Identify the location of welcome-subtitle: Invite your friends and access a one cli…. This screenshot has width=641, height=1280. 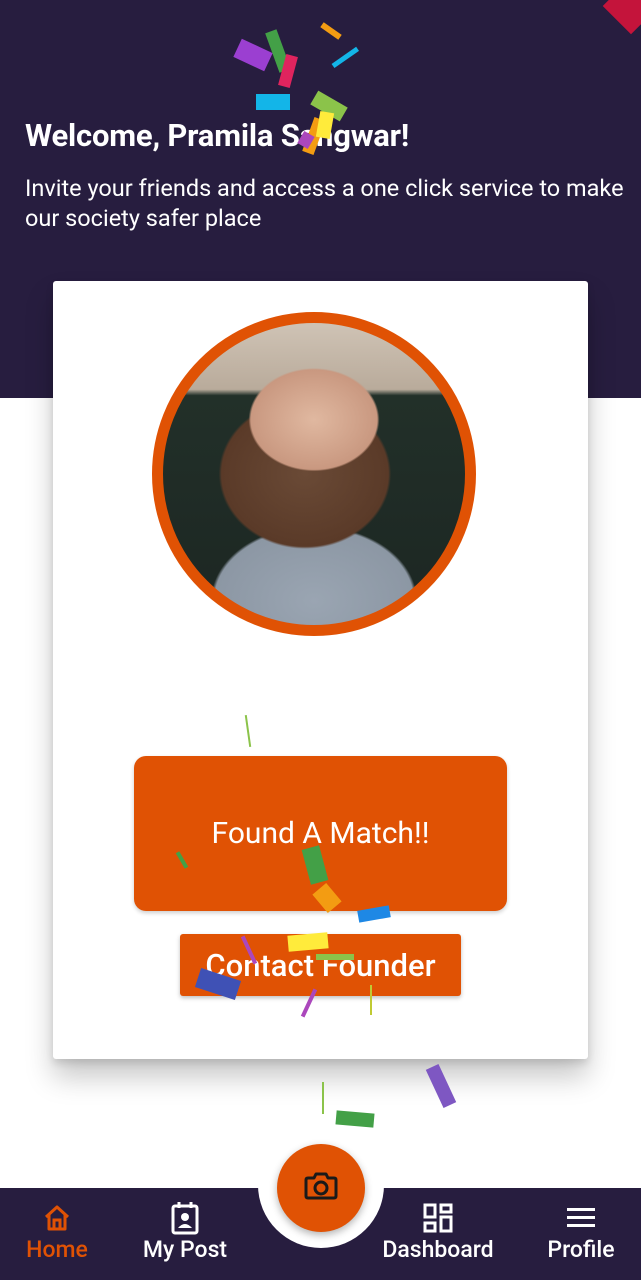
(324, 203).